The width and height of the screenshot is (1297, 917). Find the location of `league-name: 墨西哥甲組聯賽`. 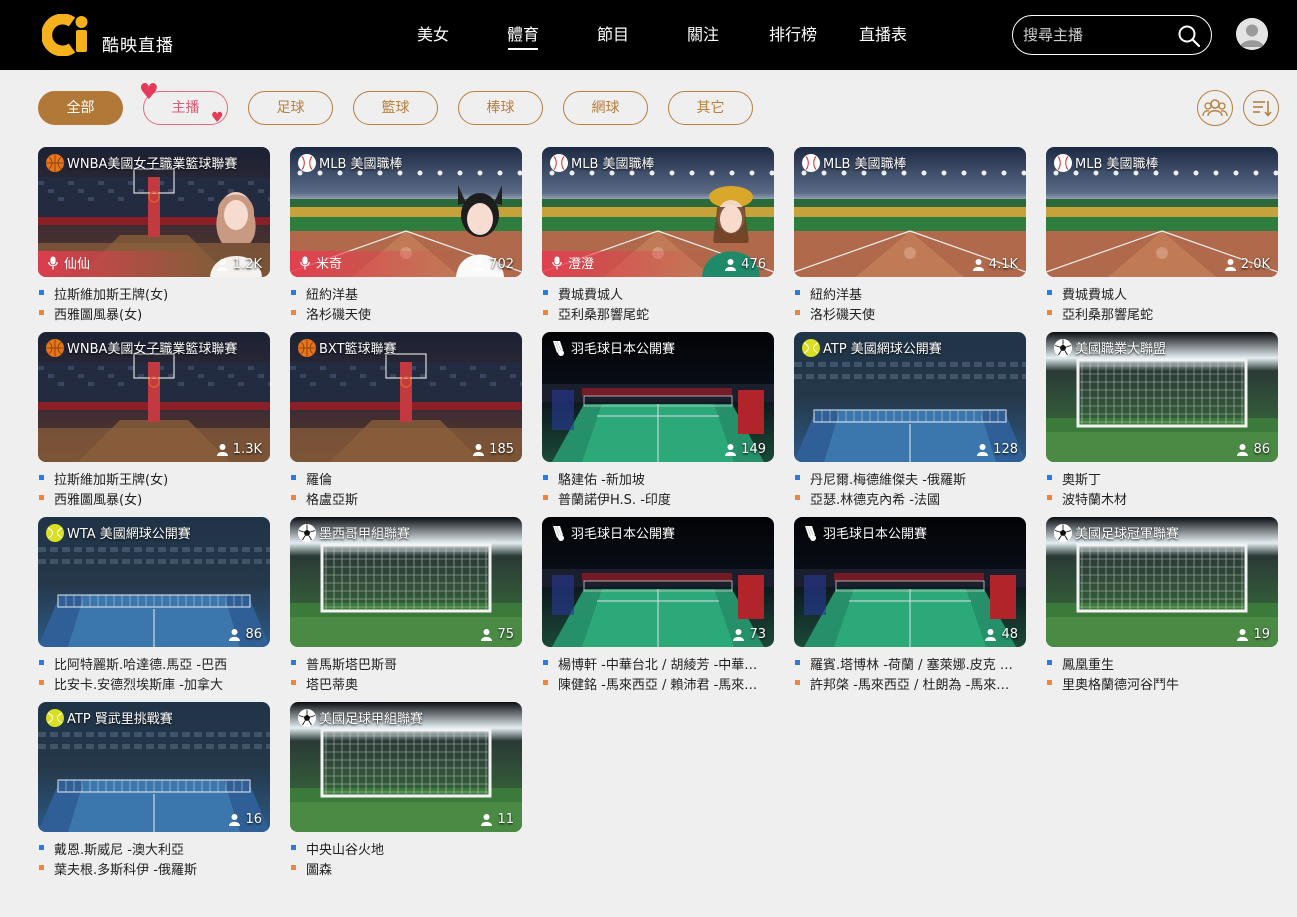

league-name: 墨西哥甲組聯賽 is located at coordinates (365, 534).